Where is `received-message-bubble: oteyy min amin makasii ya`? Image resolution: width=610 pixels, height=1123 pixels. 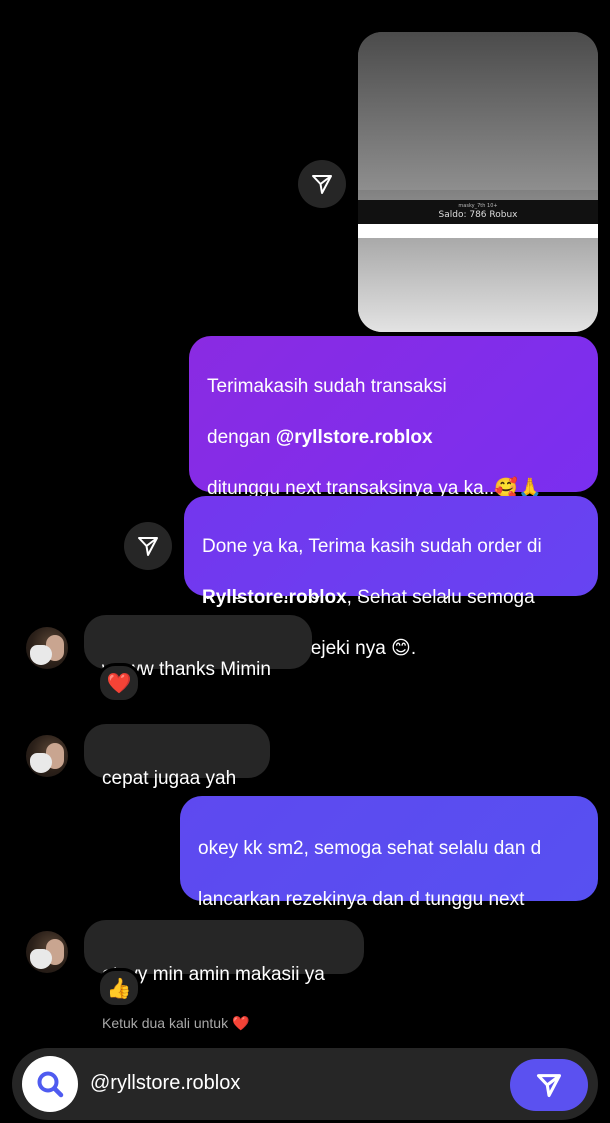 received-message-bubble: oteyy min amin makasii ya is located at coordinates (224, 952).